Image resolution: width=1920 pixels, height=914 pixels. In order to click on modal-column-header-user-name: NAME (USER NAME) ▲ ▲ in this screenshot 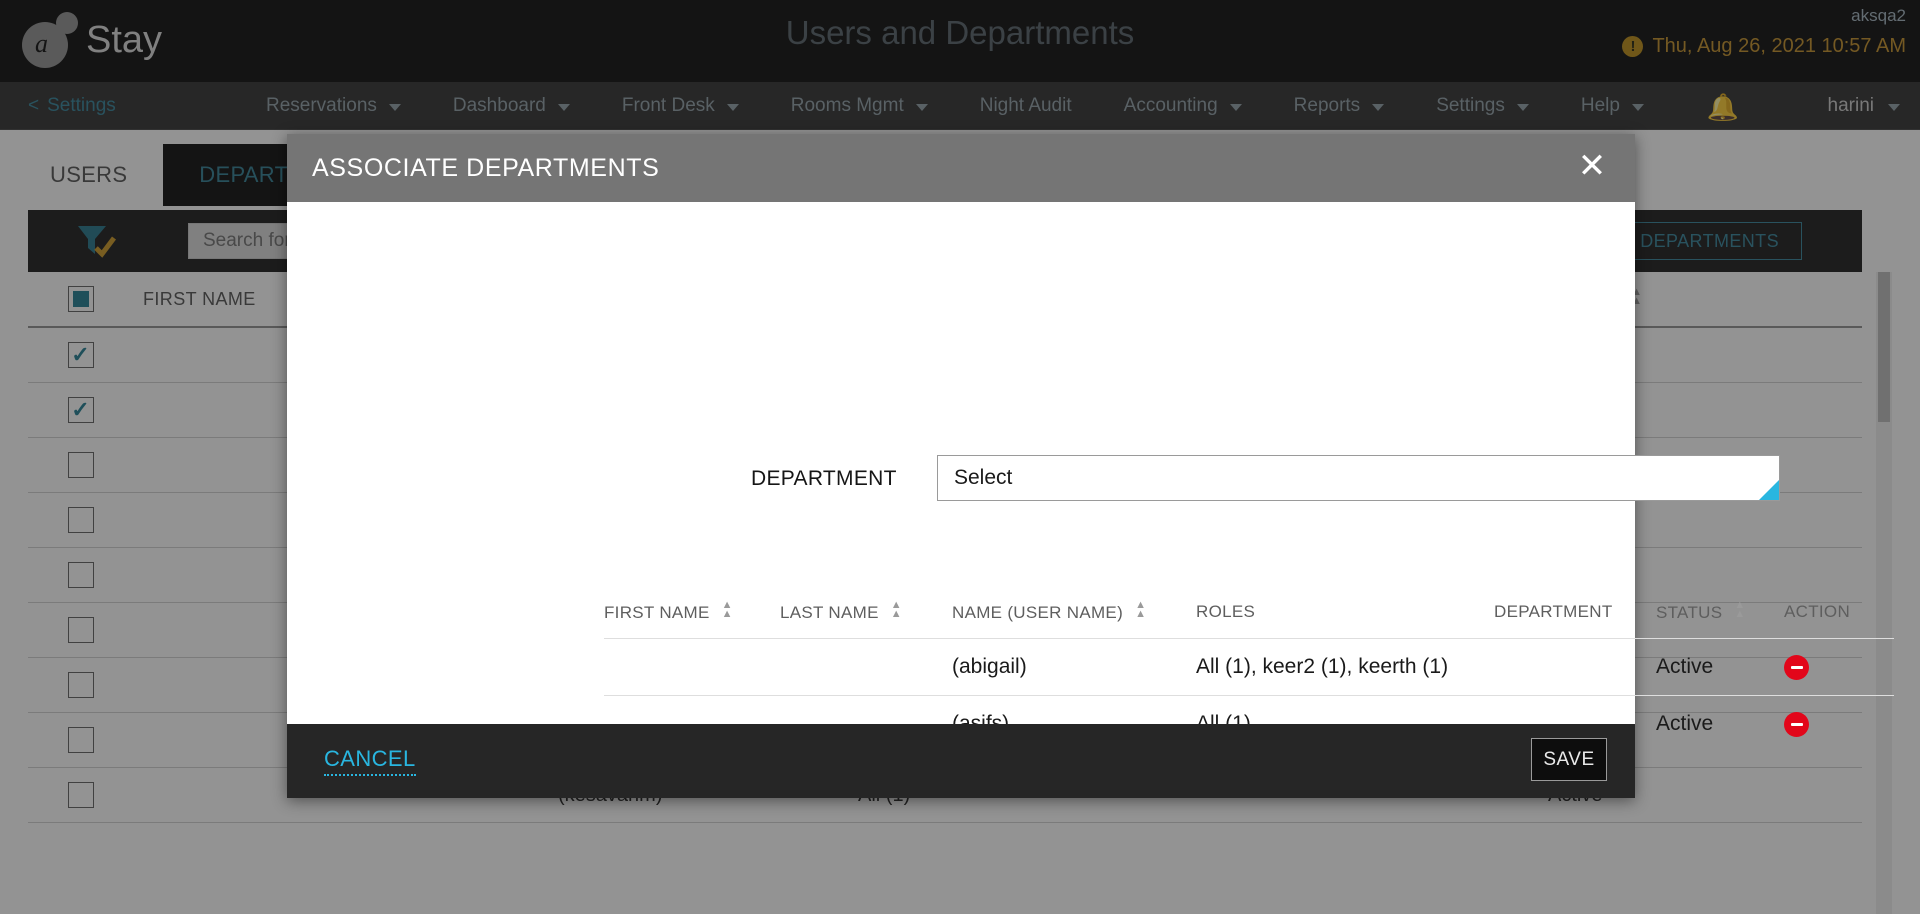, I will do `click(1074, 610)`.